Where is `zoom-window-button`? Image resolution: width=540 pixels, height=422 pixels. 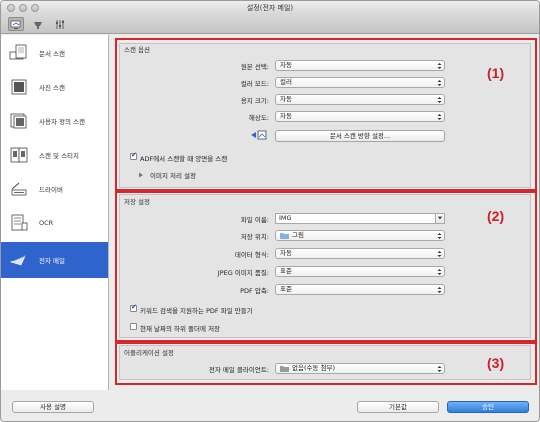 zoom-window-button is located at coordinates (35, 8).